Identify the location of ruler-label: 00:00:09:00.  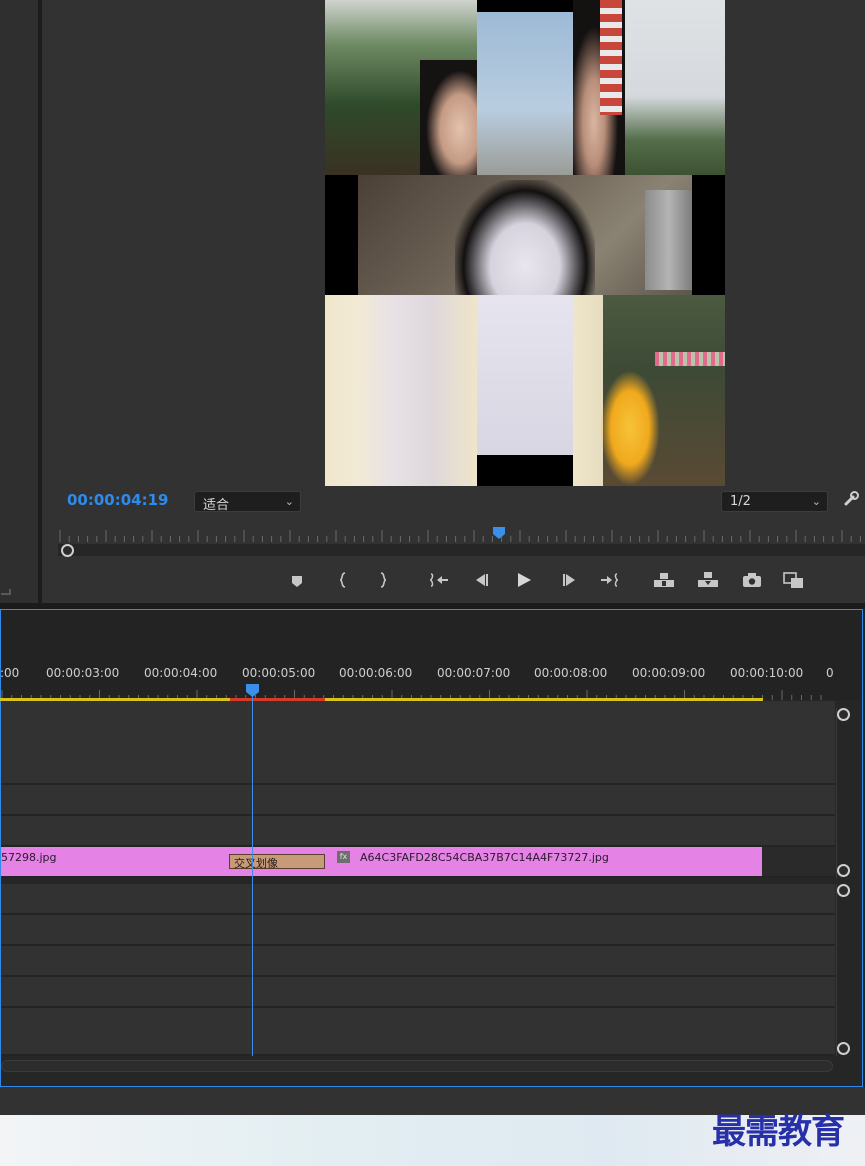
(669, 673).